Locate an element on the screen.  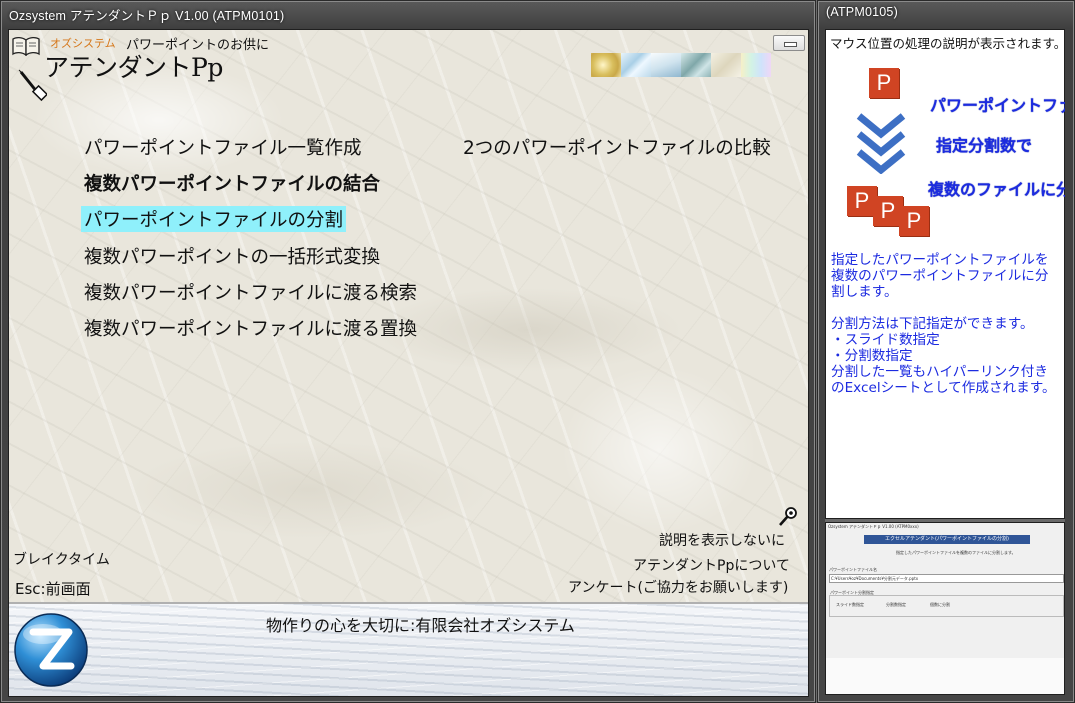
powerpoint-icon-3: P is located at coordinates (914, 221).